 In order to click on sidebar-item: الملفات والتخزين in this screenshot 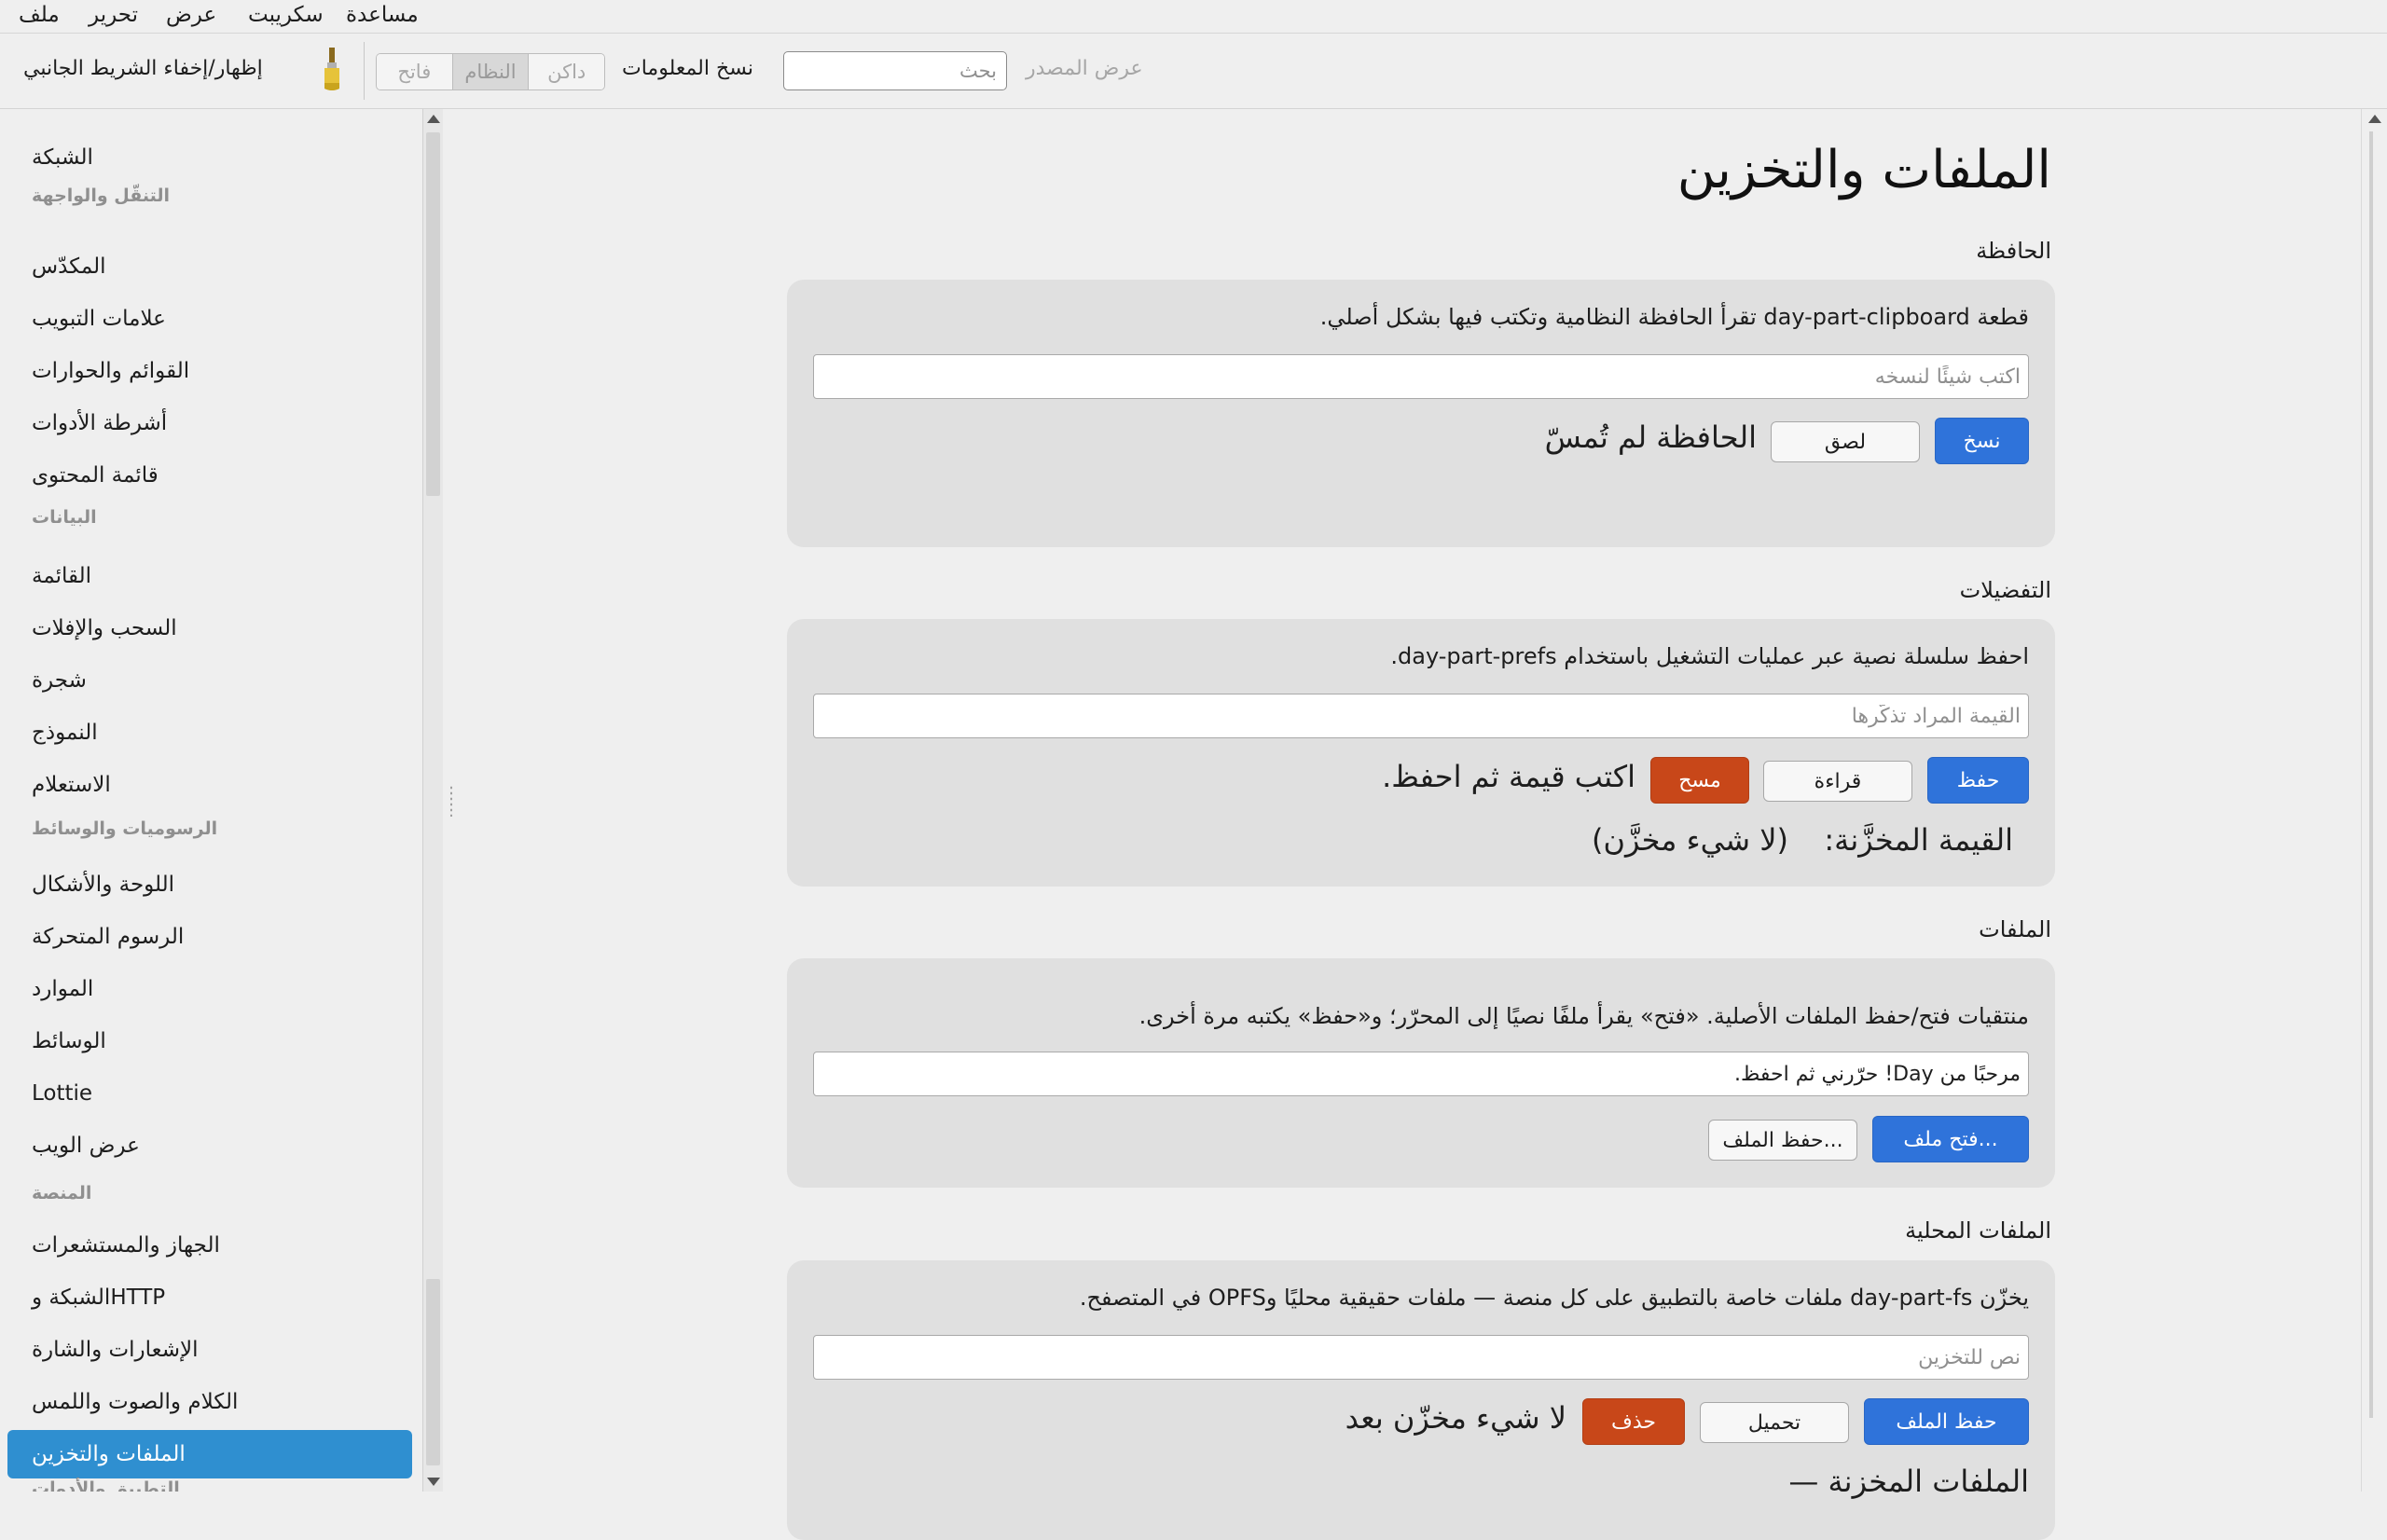, I will do `click(209, 1454)`.